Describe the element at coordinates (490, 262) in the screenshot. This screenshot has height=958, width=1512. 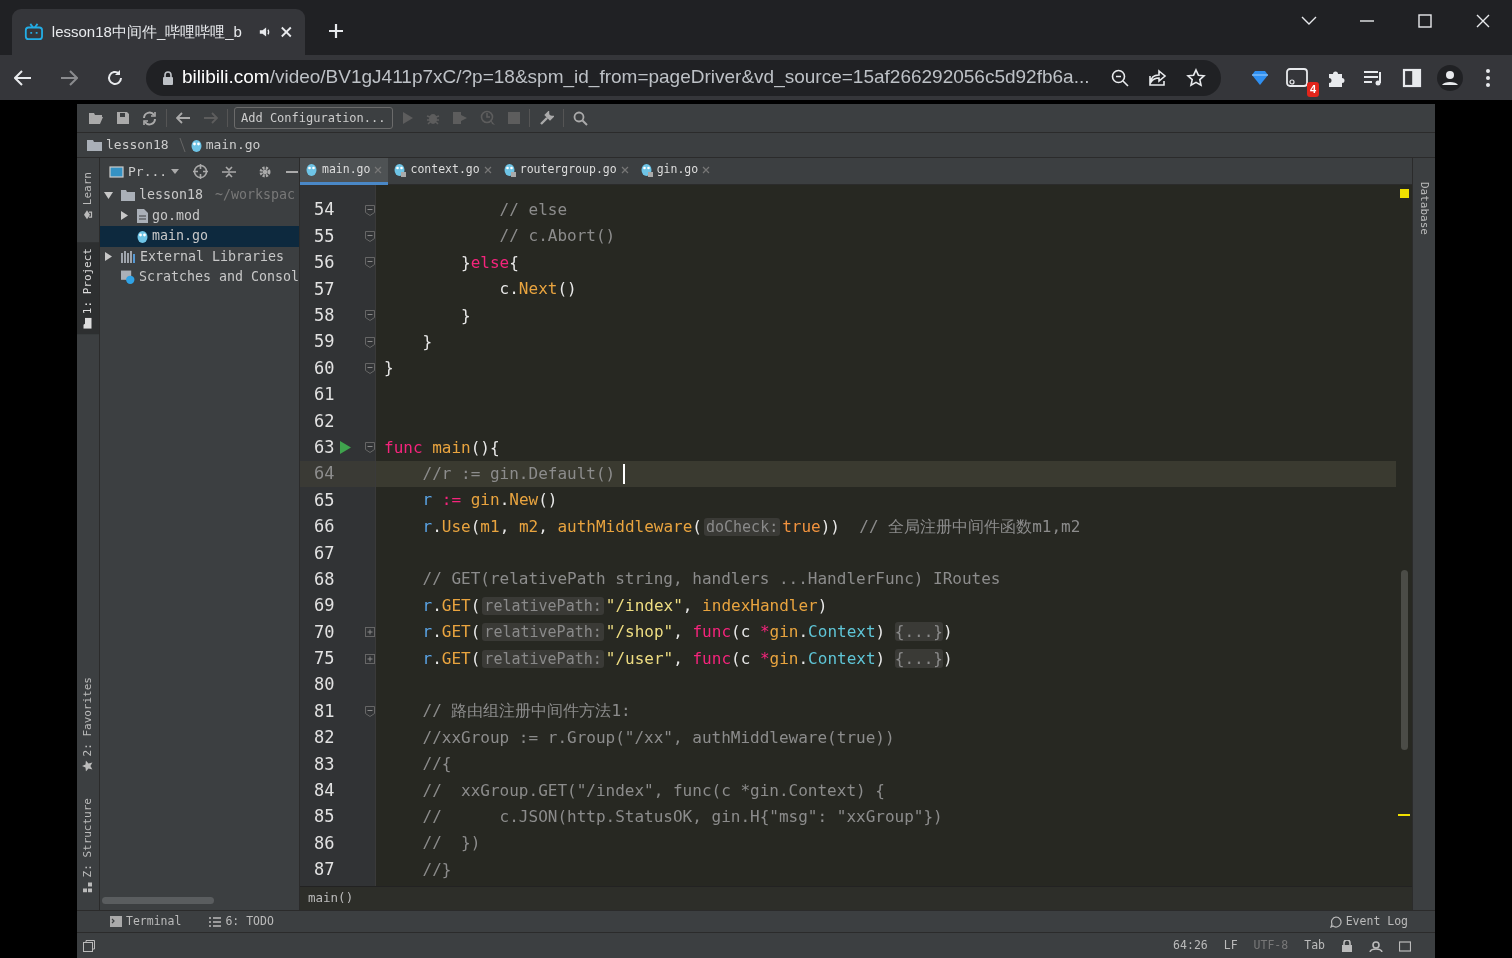
I see `keyword: else` at that location.